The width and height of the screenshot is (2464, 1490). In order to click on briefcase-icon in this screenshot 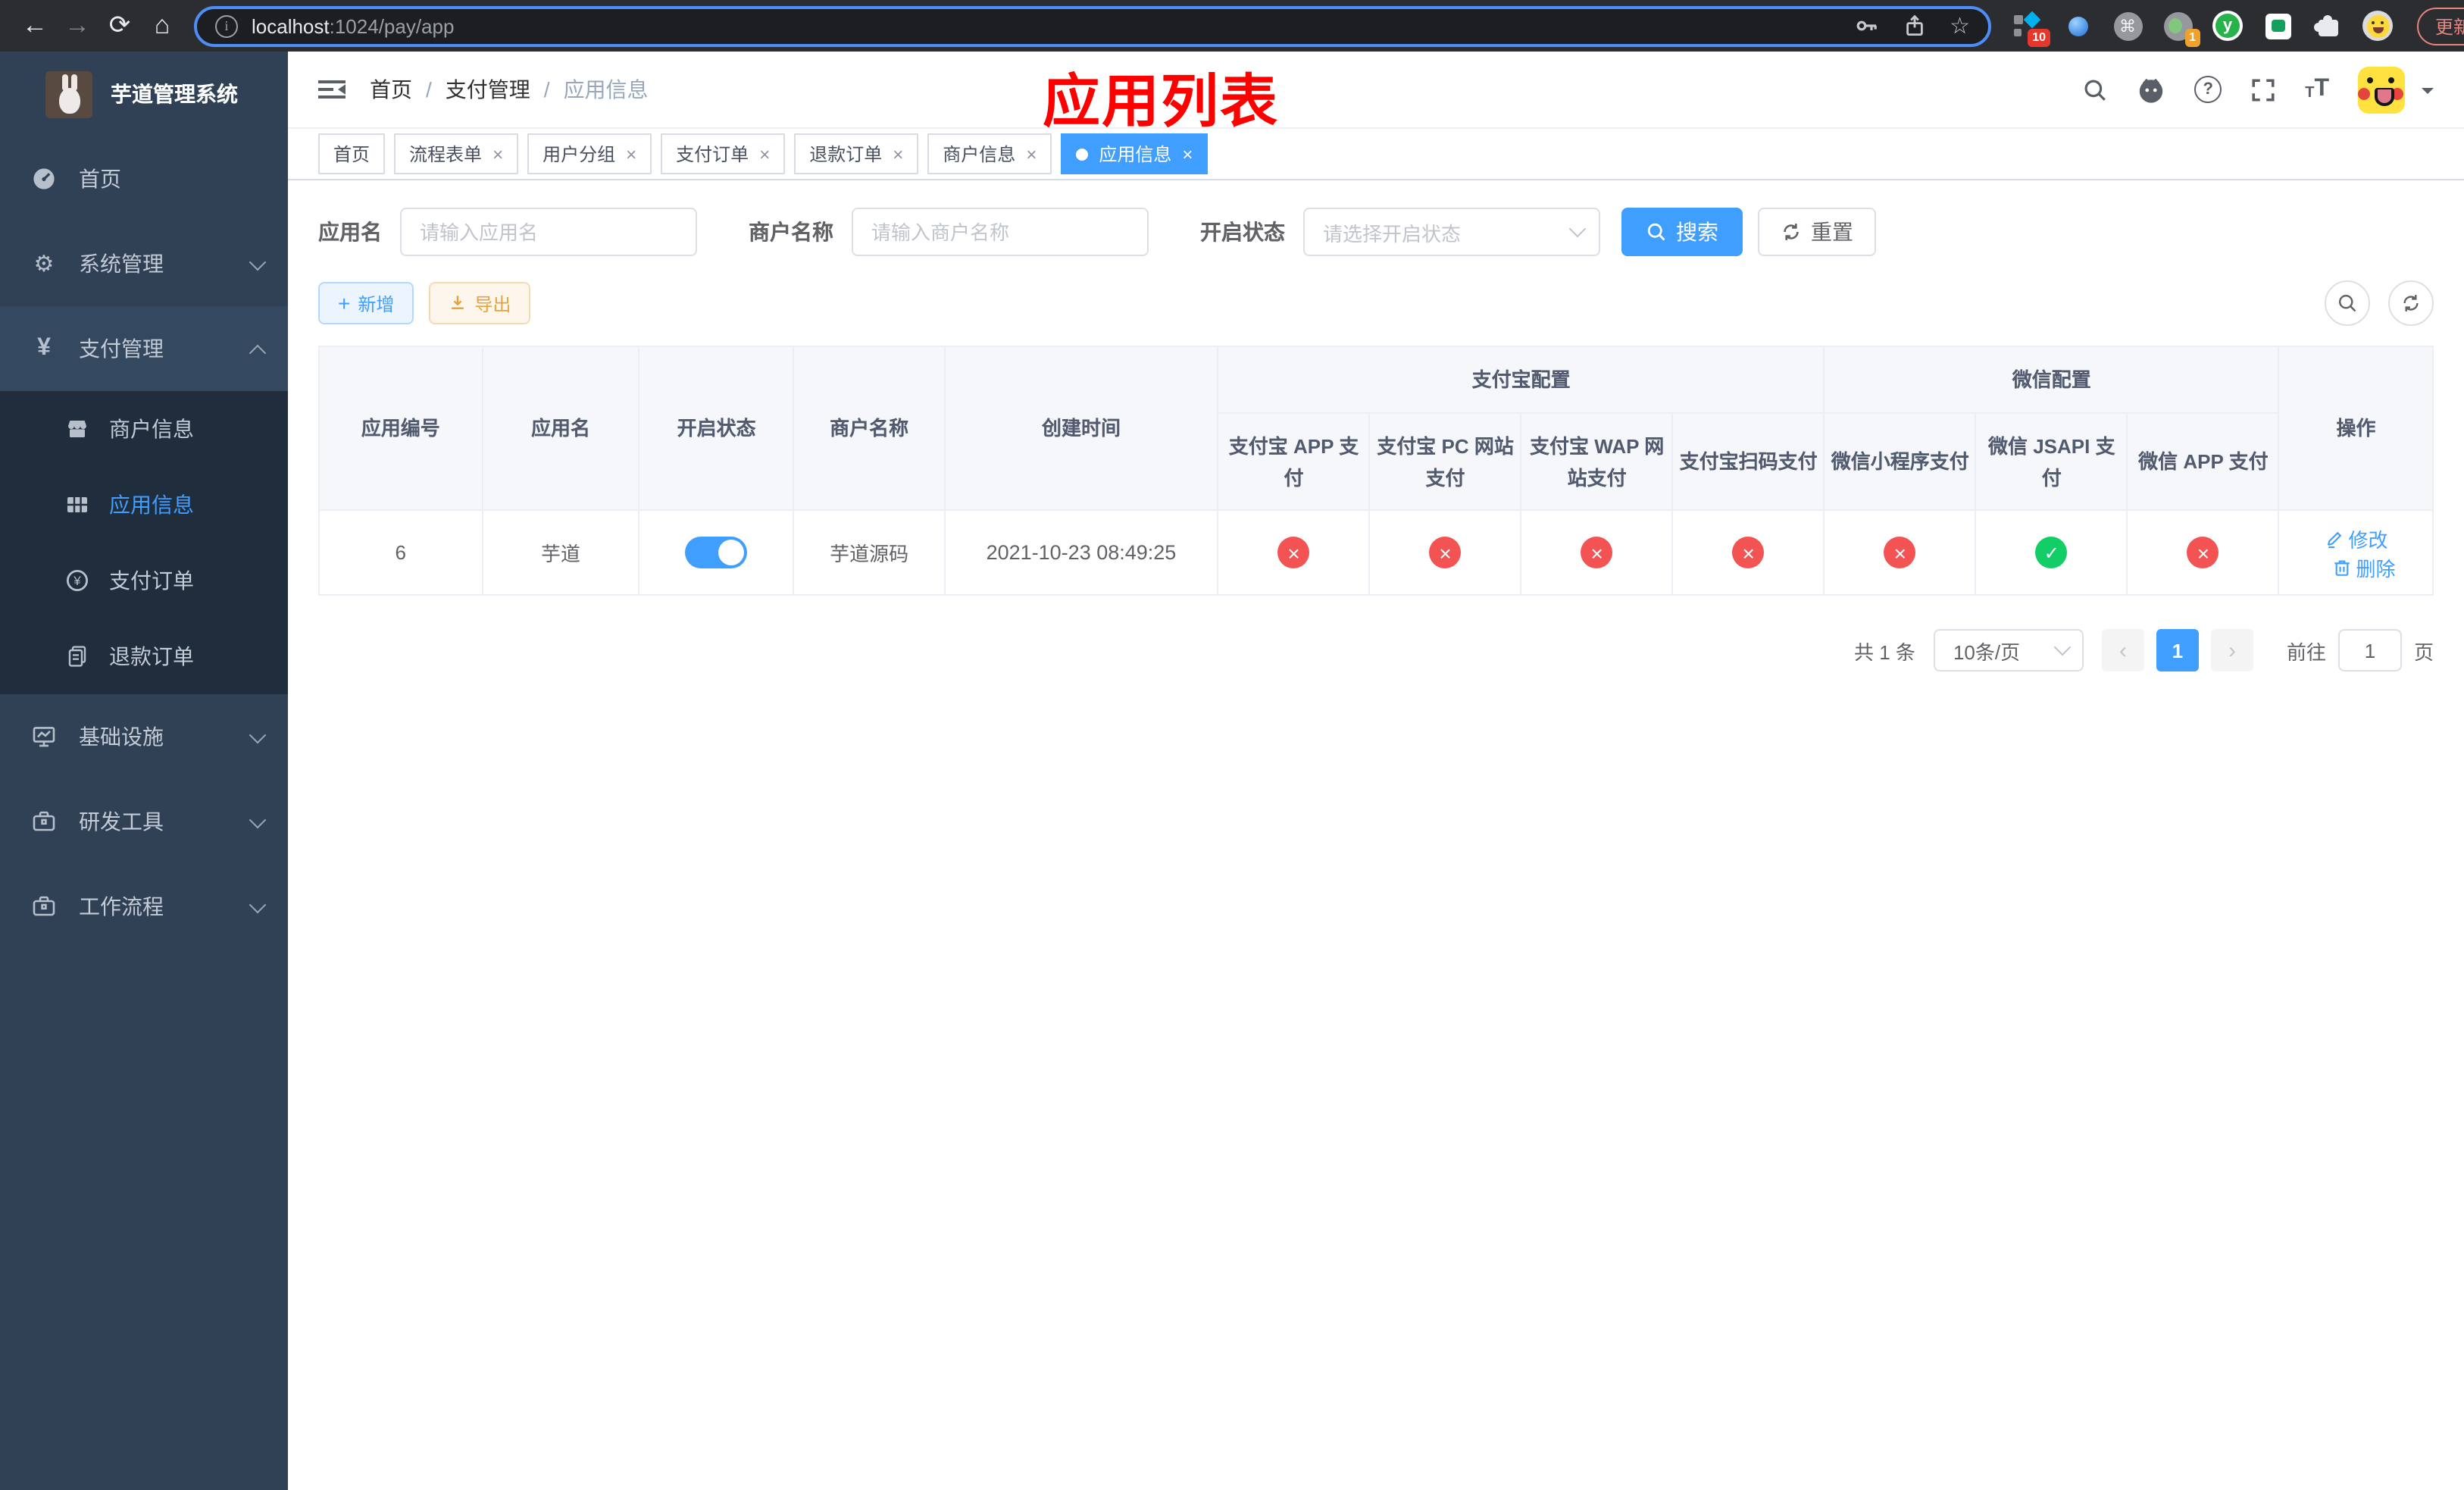, I will do `click(44, 821)`.